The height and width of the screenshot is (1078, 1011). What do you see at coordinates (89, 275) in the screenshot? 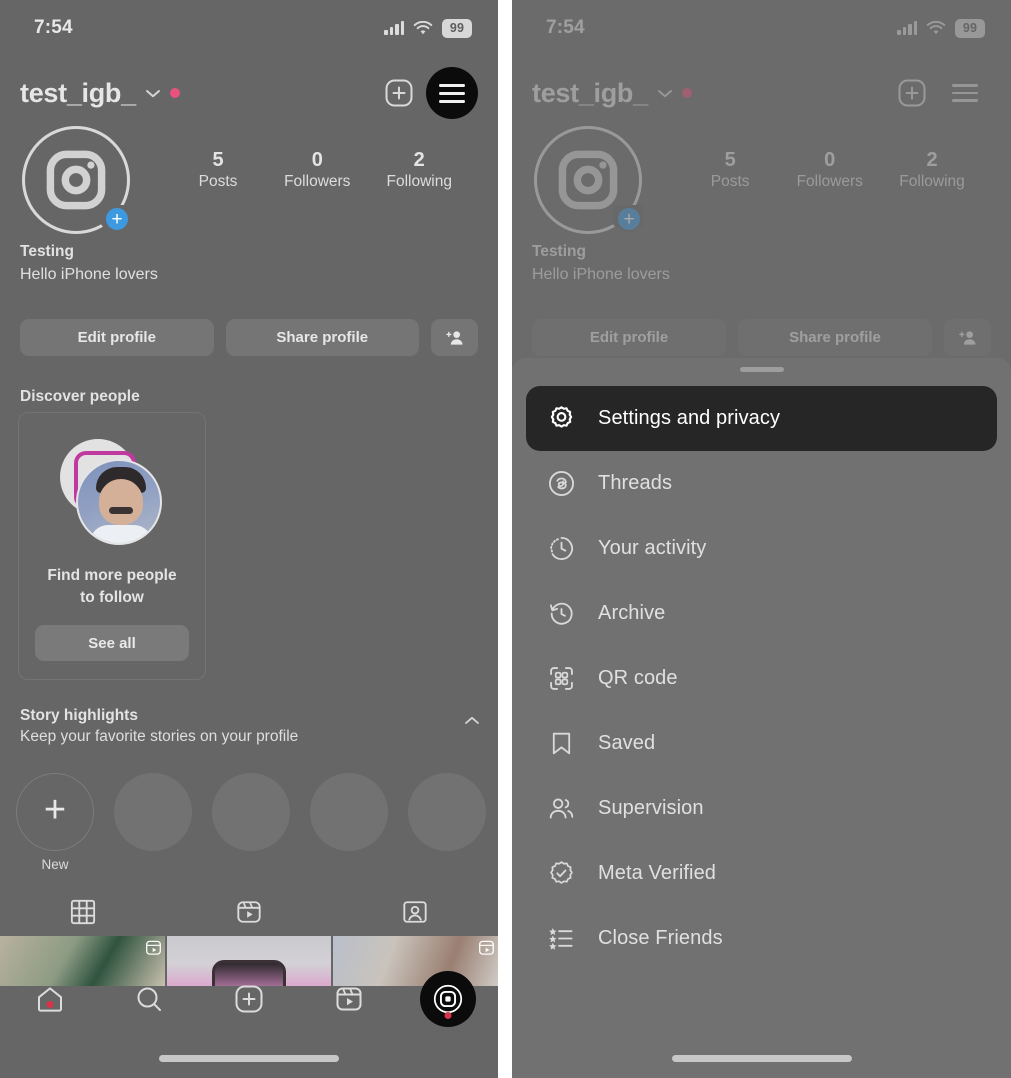
I see `bio-text: Hello iPhone lovers` at bounding box center [89, 275].